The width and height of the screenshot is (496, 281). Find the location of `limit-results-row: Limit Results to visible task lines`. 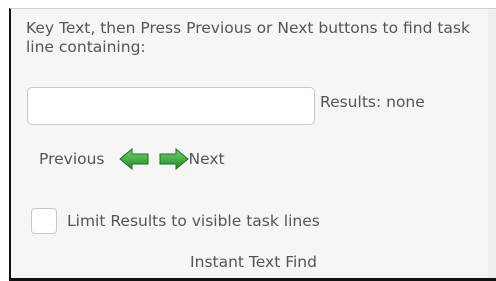

limit-results-row: Limit Results to visible task lines is located at coordinates (175, 221).